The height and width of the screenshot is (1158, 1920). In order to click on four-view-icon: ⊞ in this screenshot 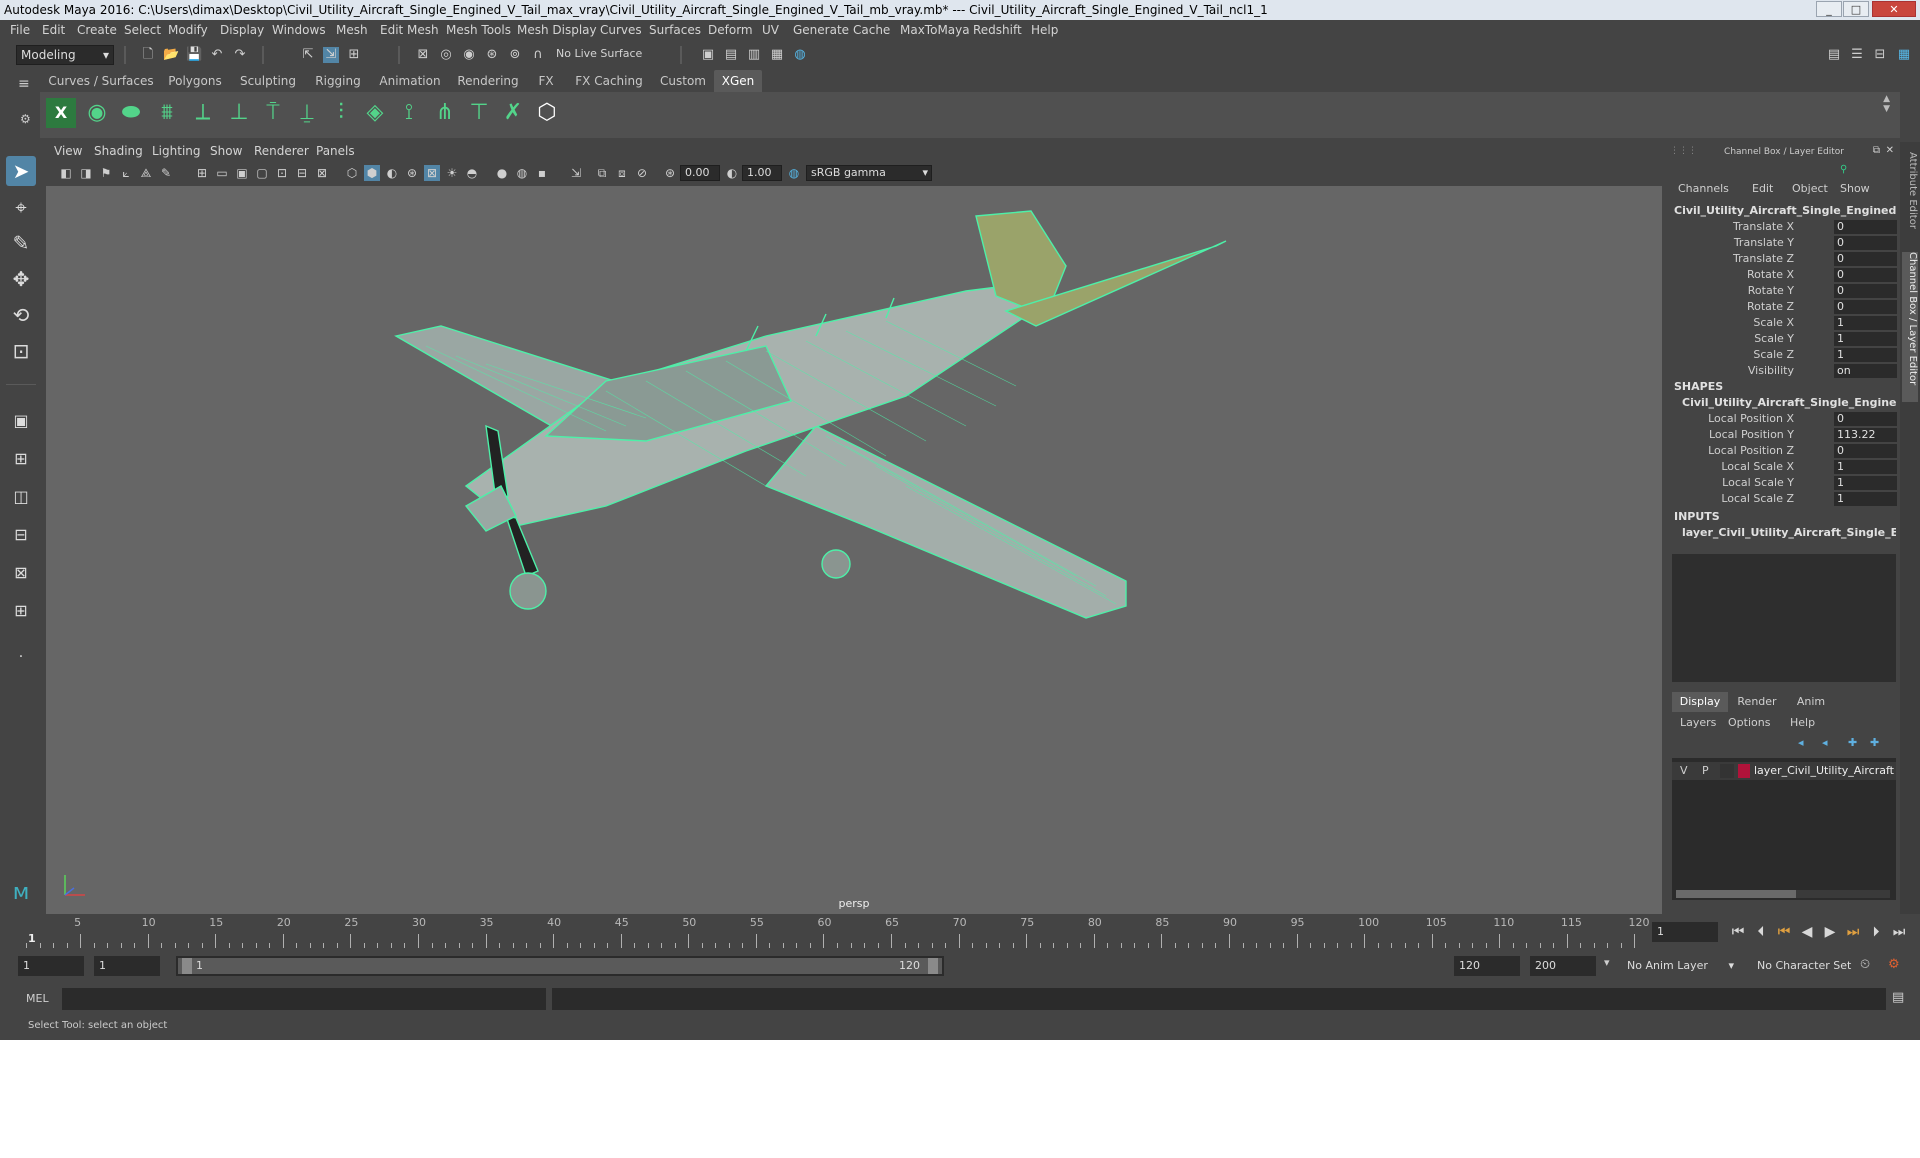, I will do `click(21, 459)`.